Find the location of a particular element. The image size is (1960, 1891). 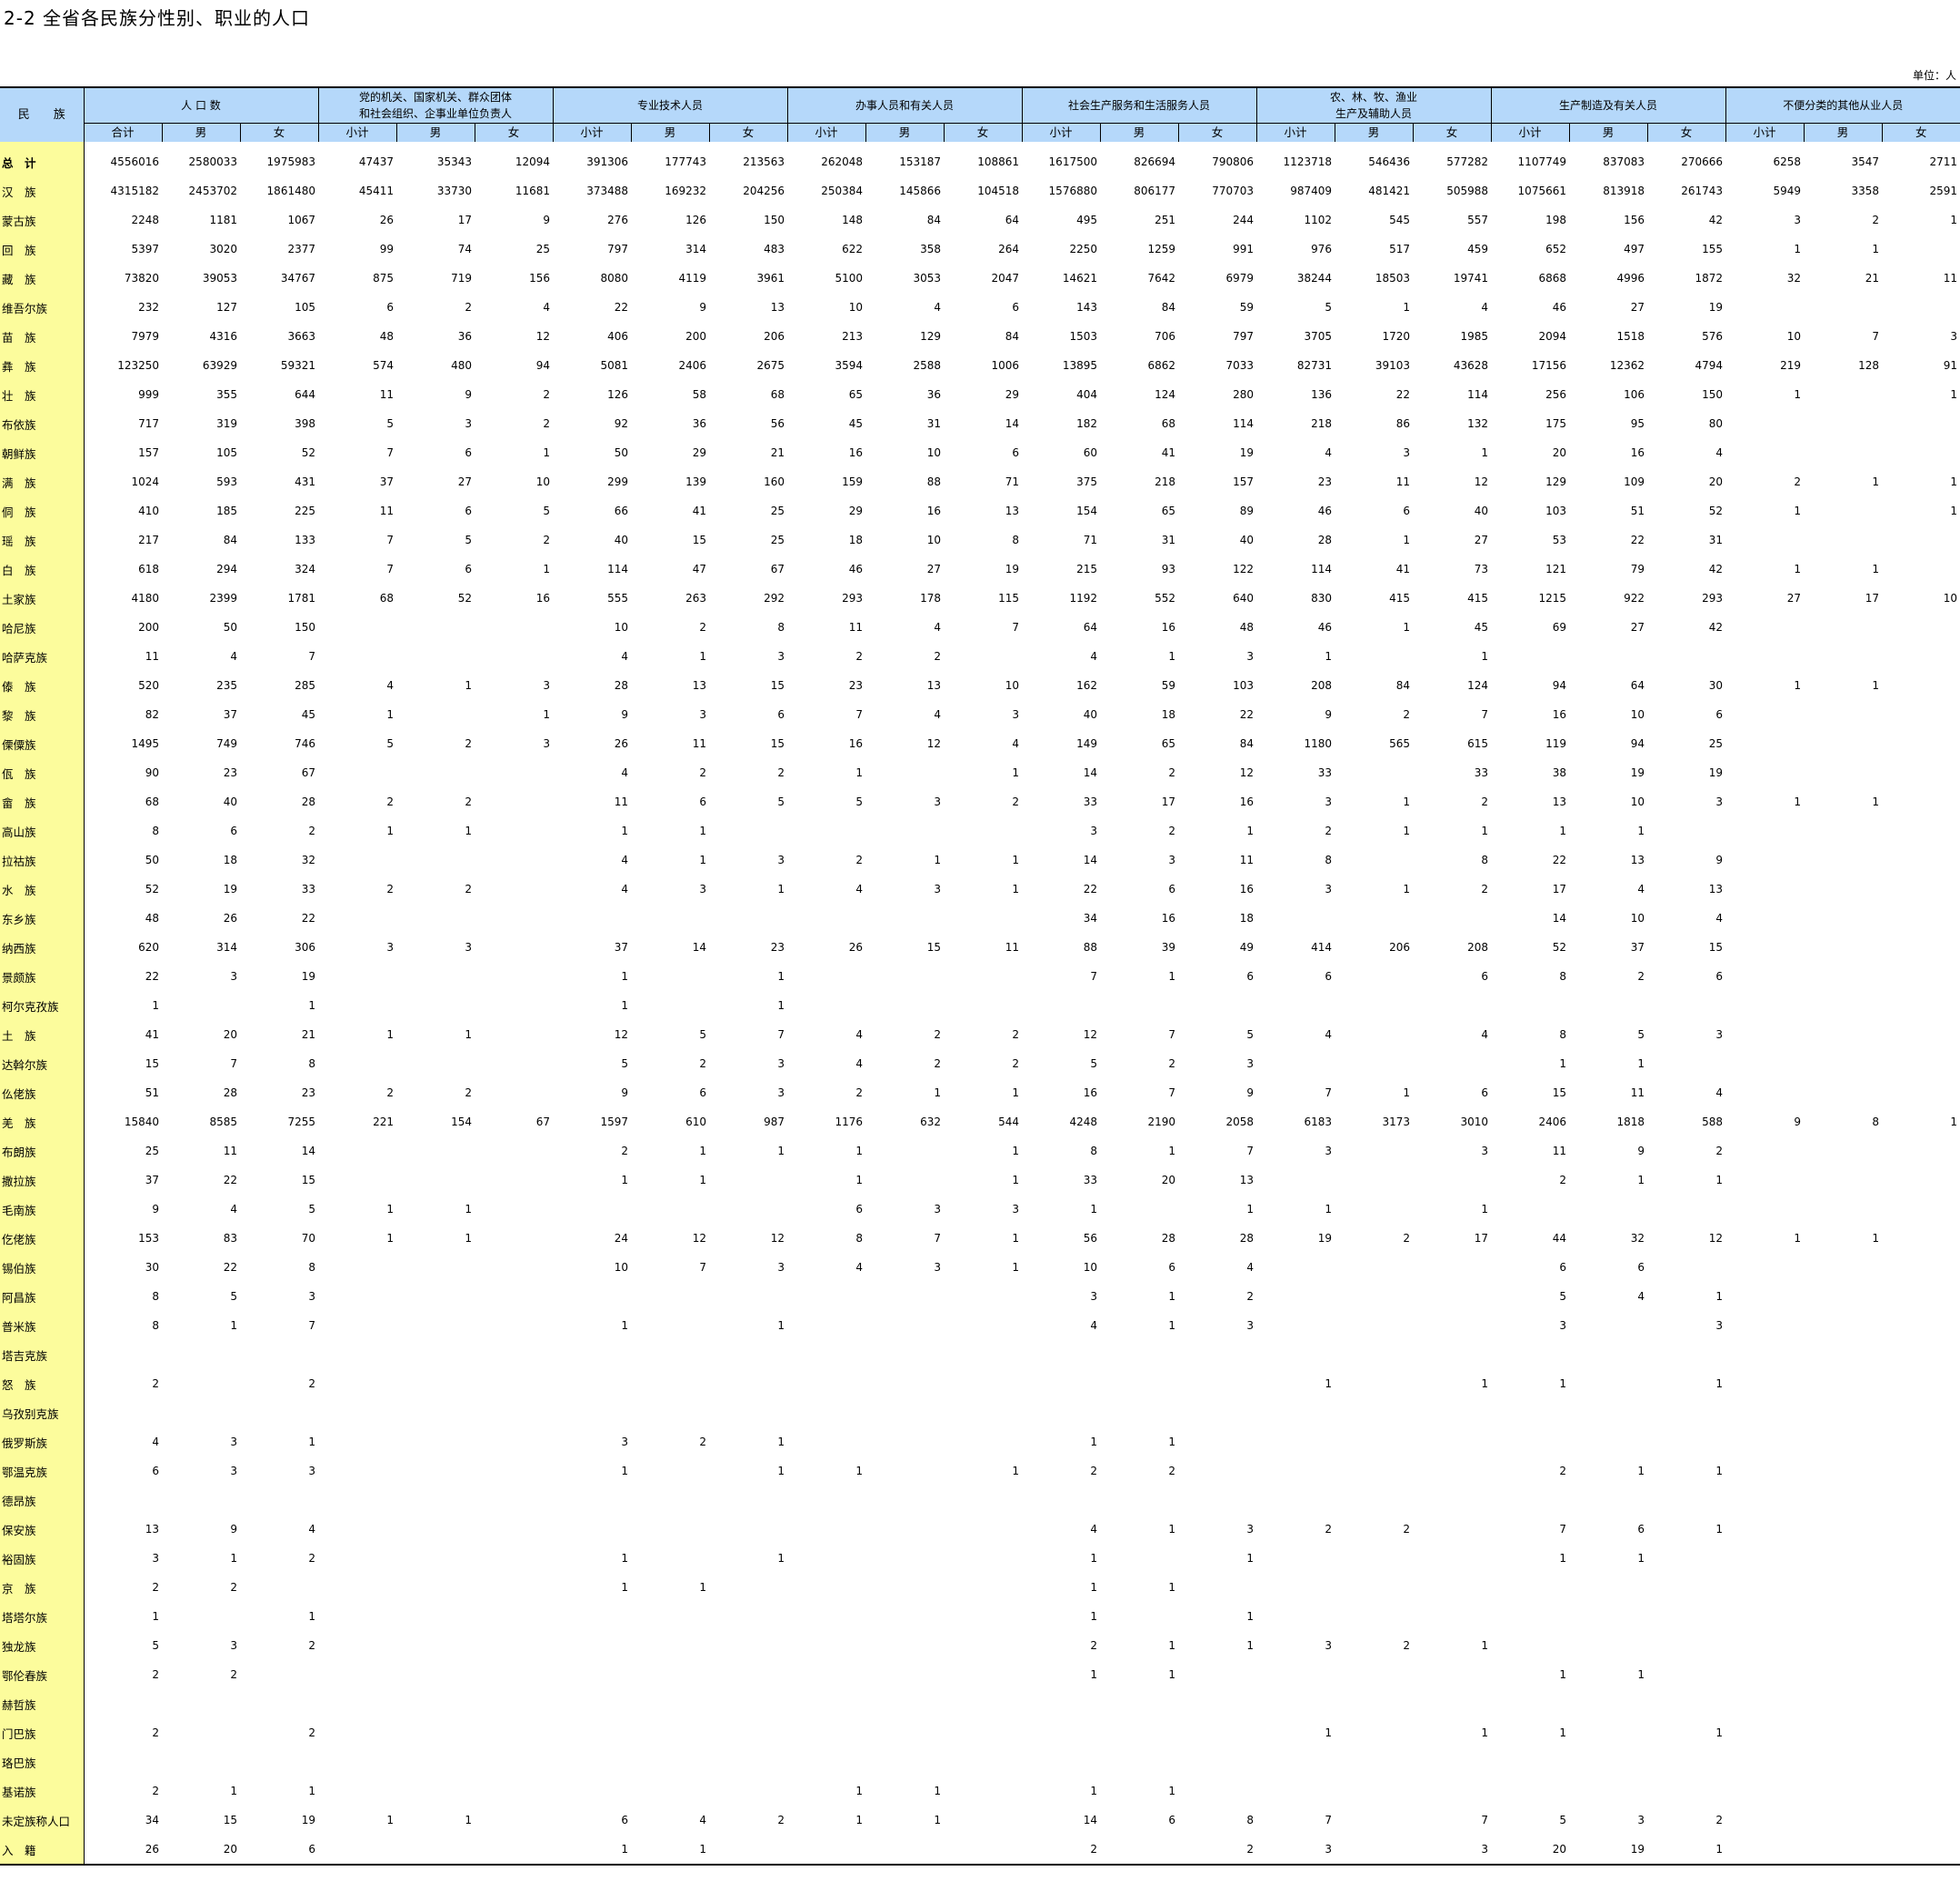

table-cell: 28 is located at coordinates (308, 801).